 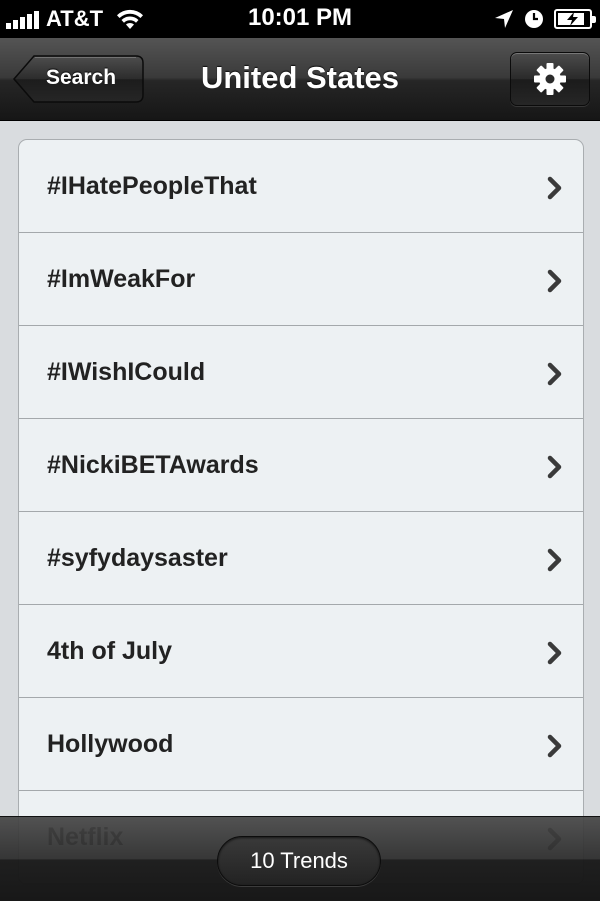 What do you see at coordinates (301, 744) in the screenshot?
I see `trend-row: Hollywood` at bounding box center [301, 744].